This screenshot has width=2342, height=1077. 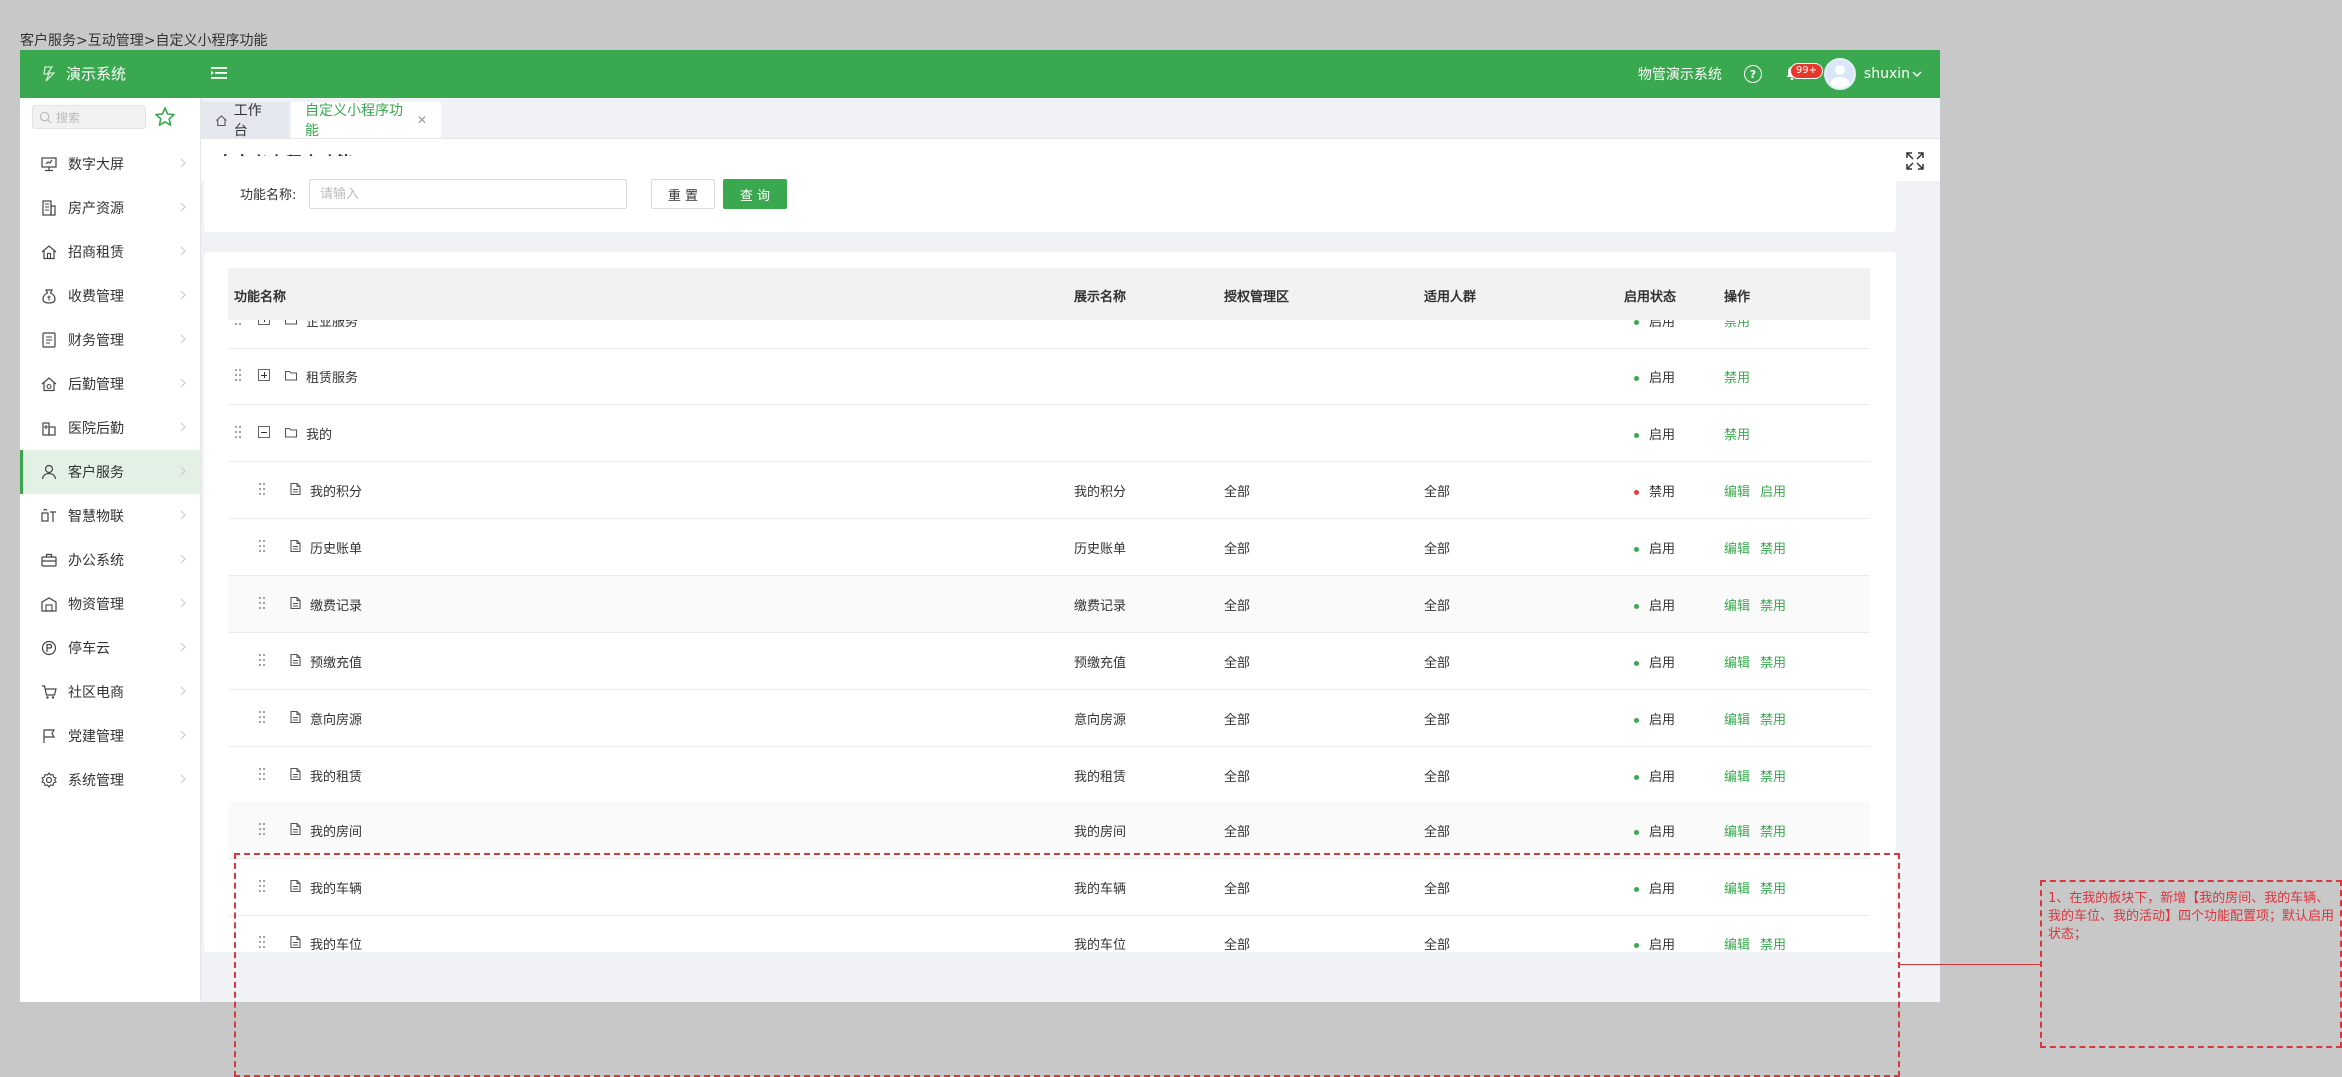 What do you see at coordinates (1049, 547) in the screenshot?
I see `table-row: 历史账单 历史账单 全部 全部 启用 编辑 禁用` at bounding box center [1049, 547].